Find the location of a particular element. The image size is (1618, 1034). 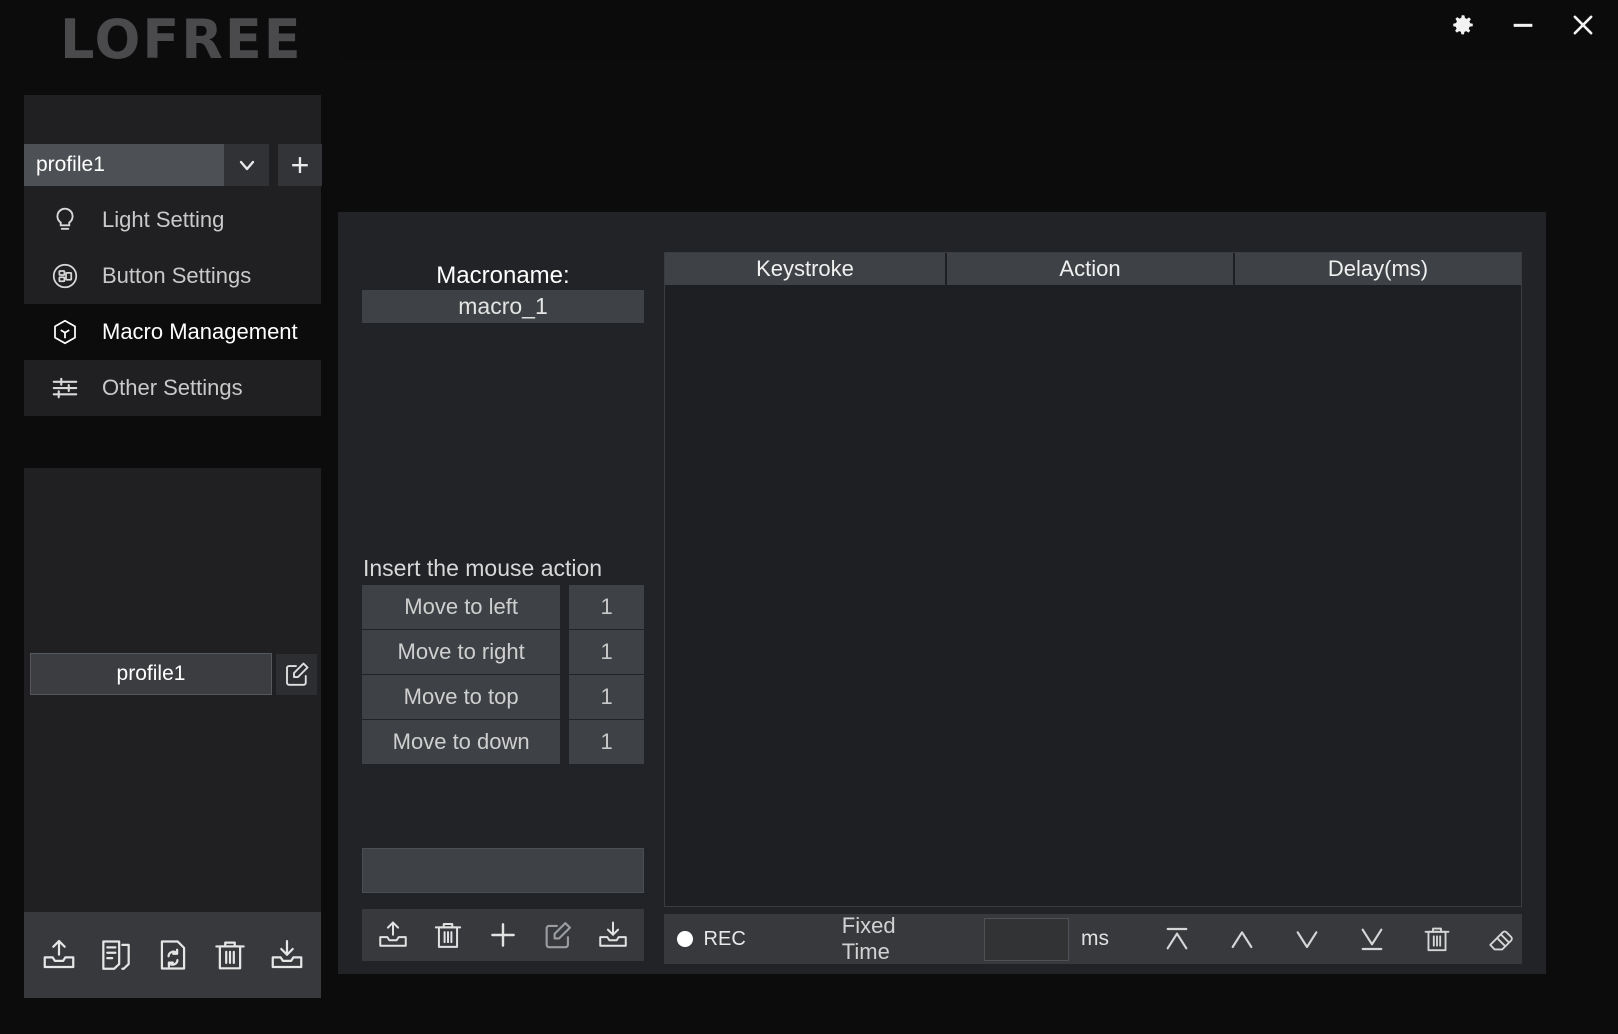

column-header-keystroke: Keystroke is located at coordinates (806, 269).